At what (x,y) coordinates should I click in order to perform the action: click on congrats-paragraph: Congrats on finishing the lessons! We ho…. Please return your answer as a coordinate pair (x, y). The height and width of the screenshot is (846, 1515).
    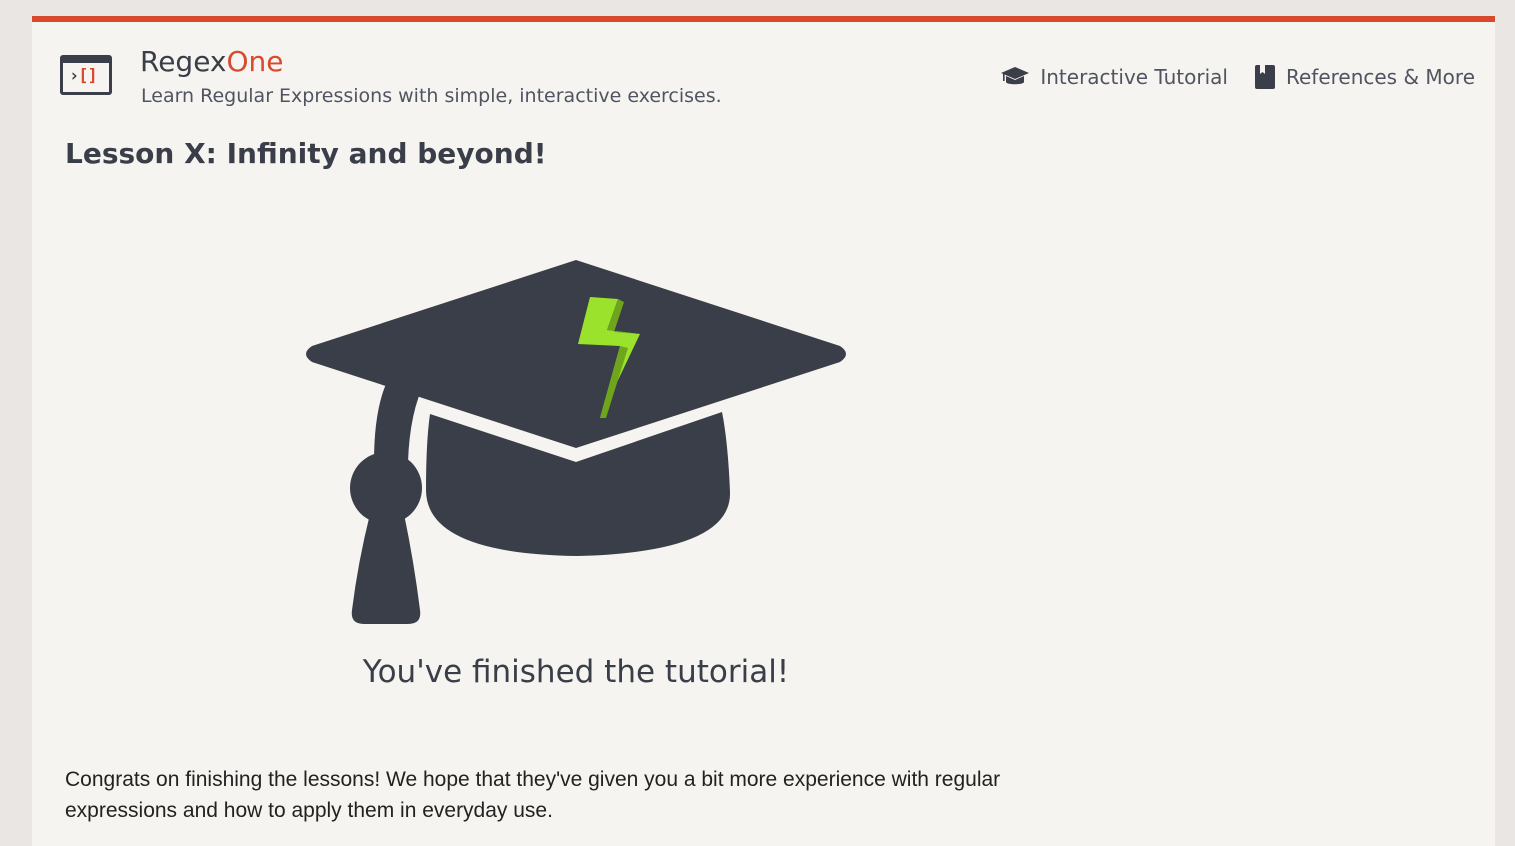
    Looking at the image, I should click on (533, 795).